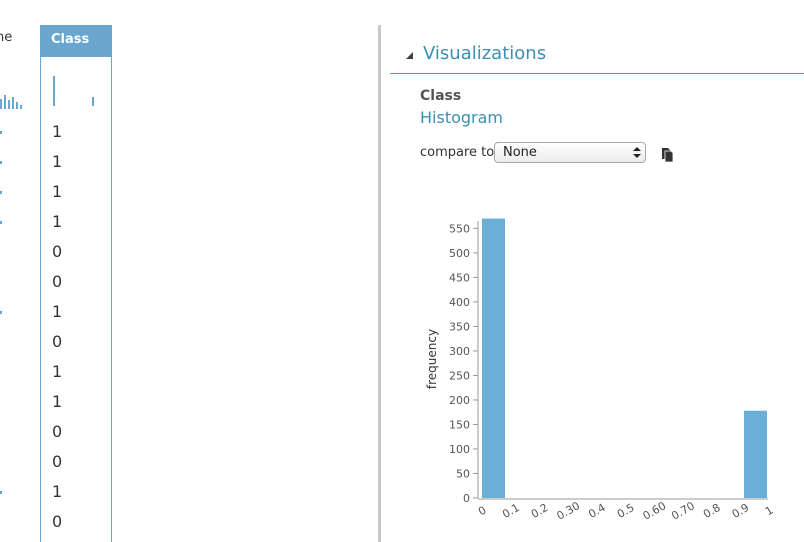  Describe the element at coordinates (597, 511) in the screenshot. I see `x-tick-label: 0.4` at that location.